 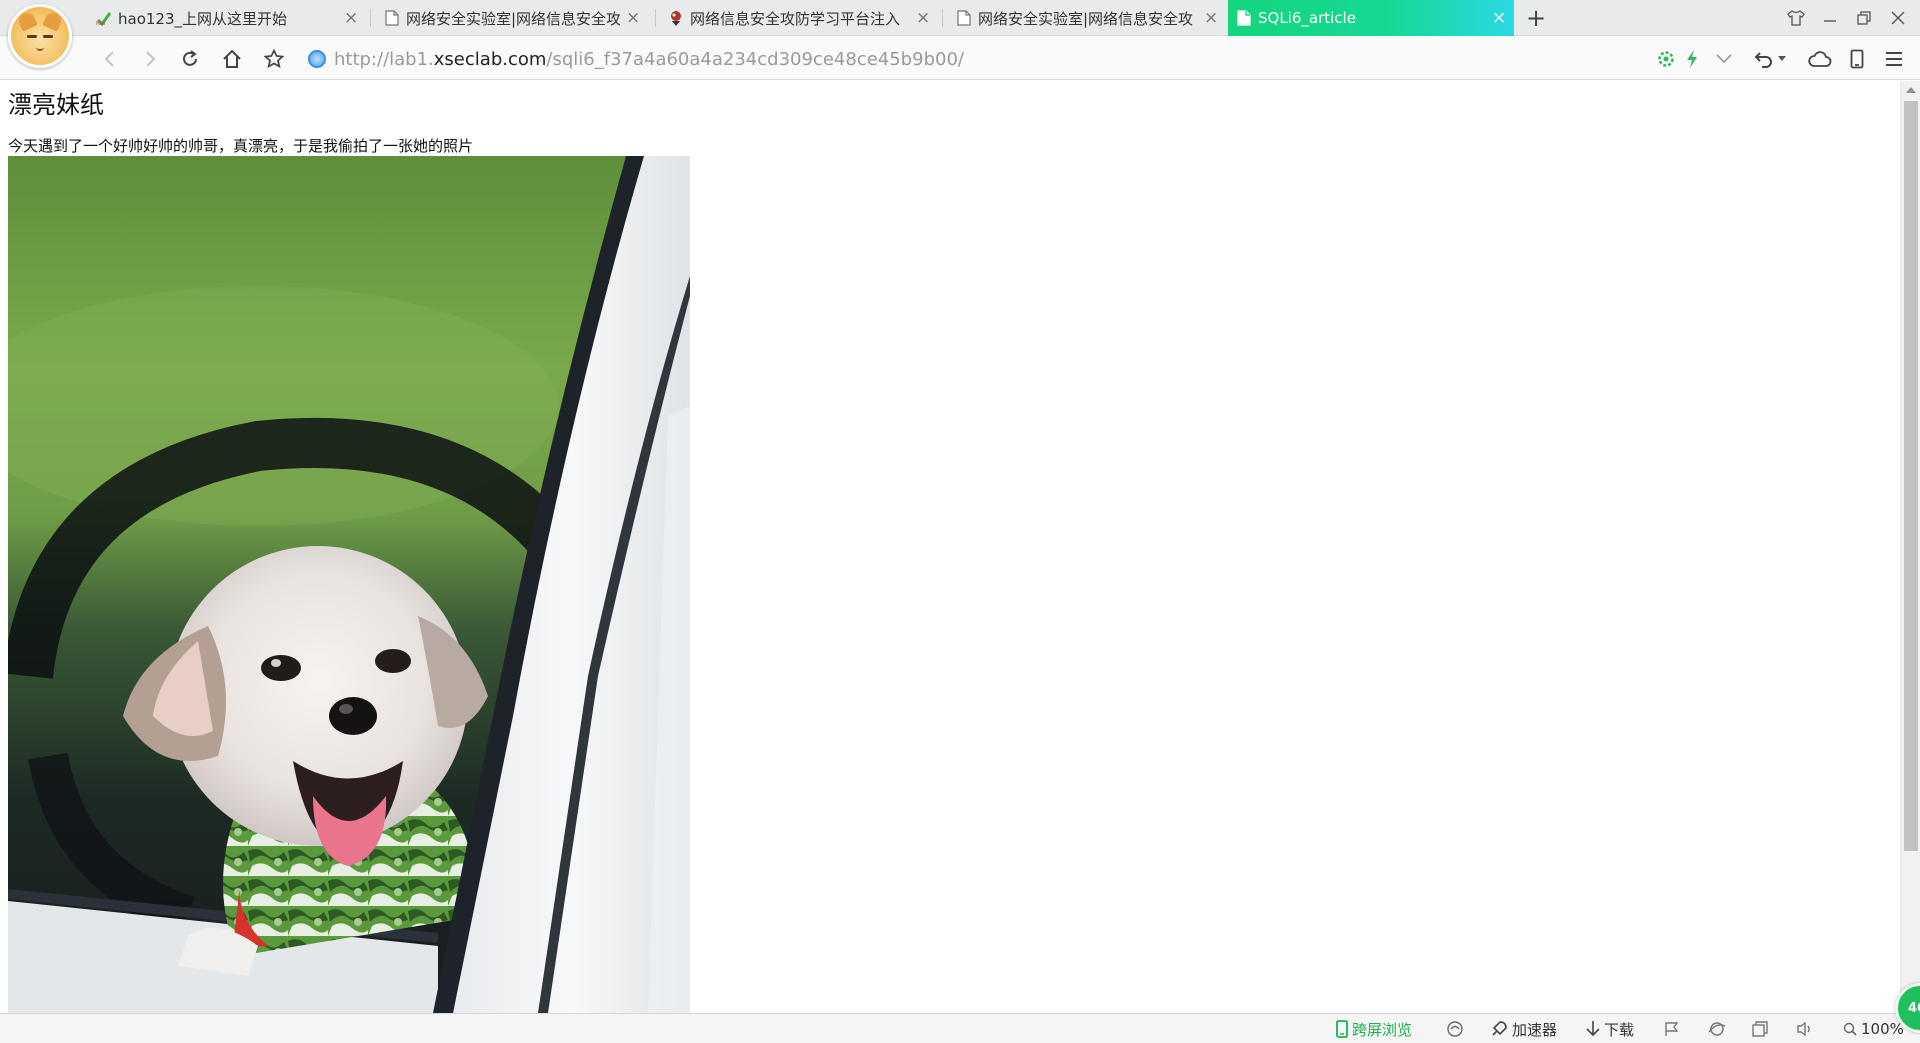 What do you see at coordinates (100, 23) in the screenshot?
I see `svg-text: hao` at bounding box center [100, 23].